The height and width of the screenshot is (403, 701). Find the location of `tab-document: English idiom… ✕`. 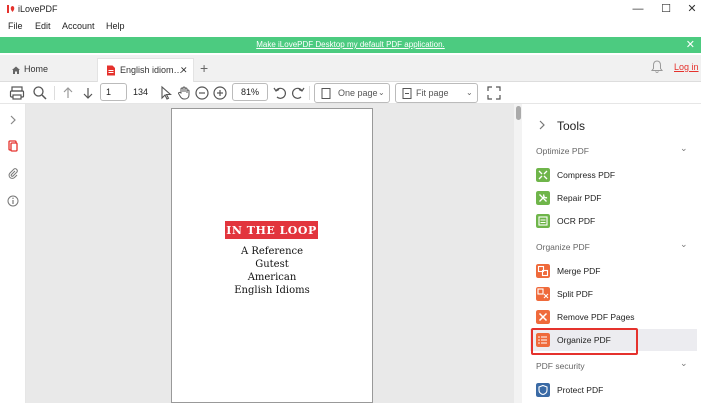

tab-document: English idiom… ✕ is located at coordinates (145, 70).